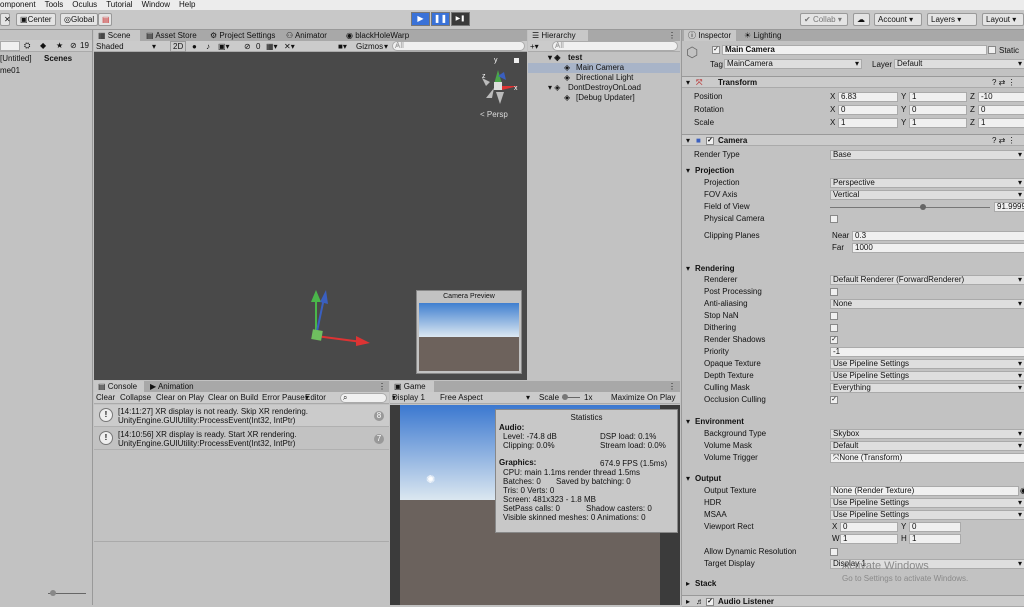 The image size is (1024, 607). Describe the element at coordinates (927, 183) in the screenshot. I see `projection-dropdown: Perspective ▾` at that location.